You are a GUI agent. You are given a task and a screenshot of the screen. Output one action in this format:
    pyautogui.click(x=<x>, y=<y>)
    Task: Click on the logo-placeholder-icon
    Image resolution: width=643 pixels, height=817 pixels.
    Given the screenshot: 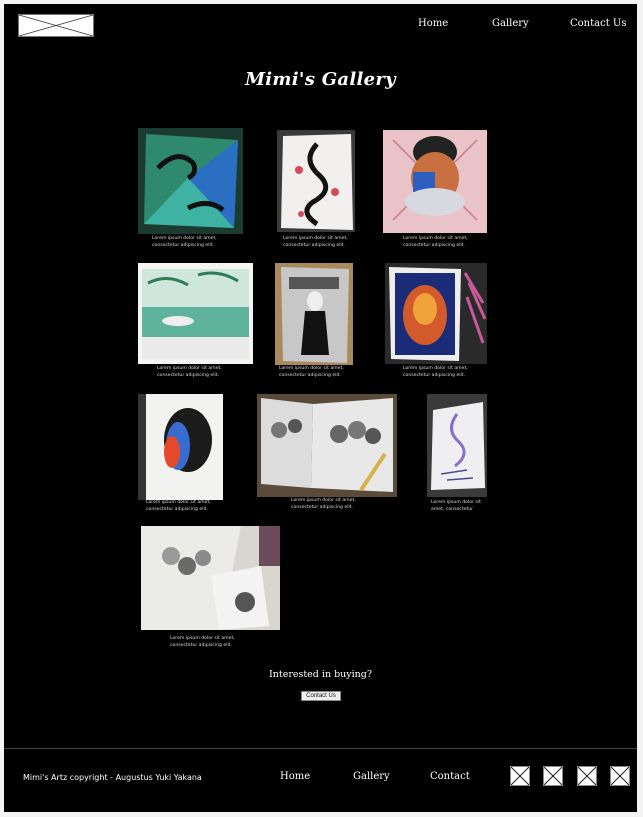 What is the action you would take?
    pyautogui.click(x=56, y=25)
    